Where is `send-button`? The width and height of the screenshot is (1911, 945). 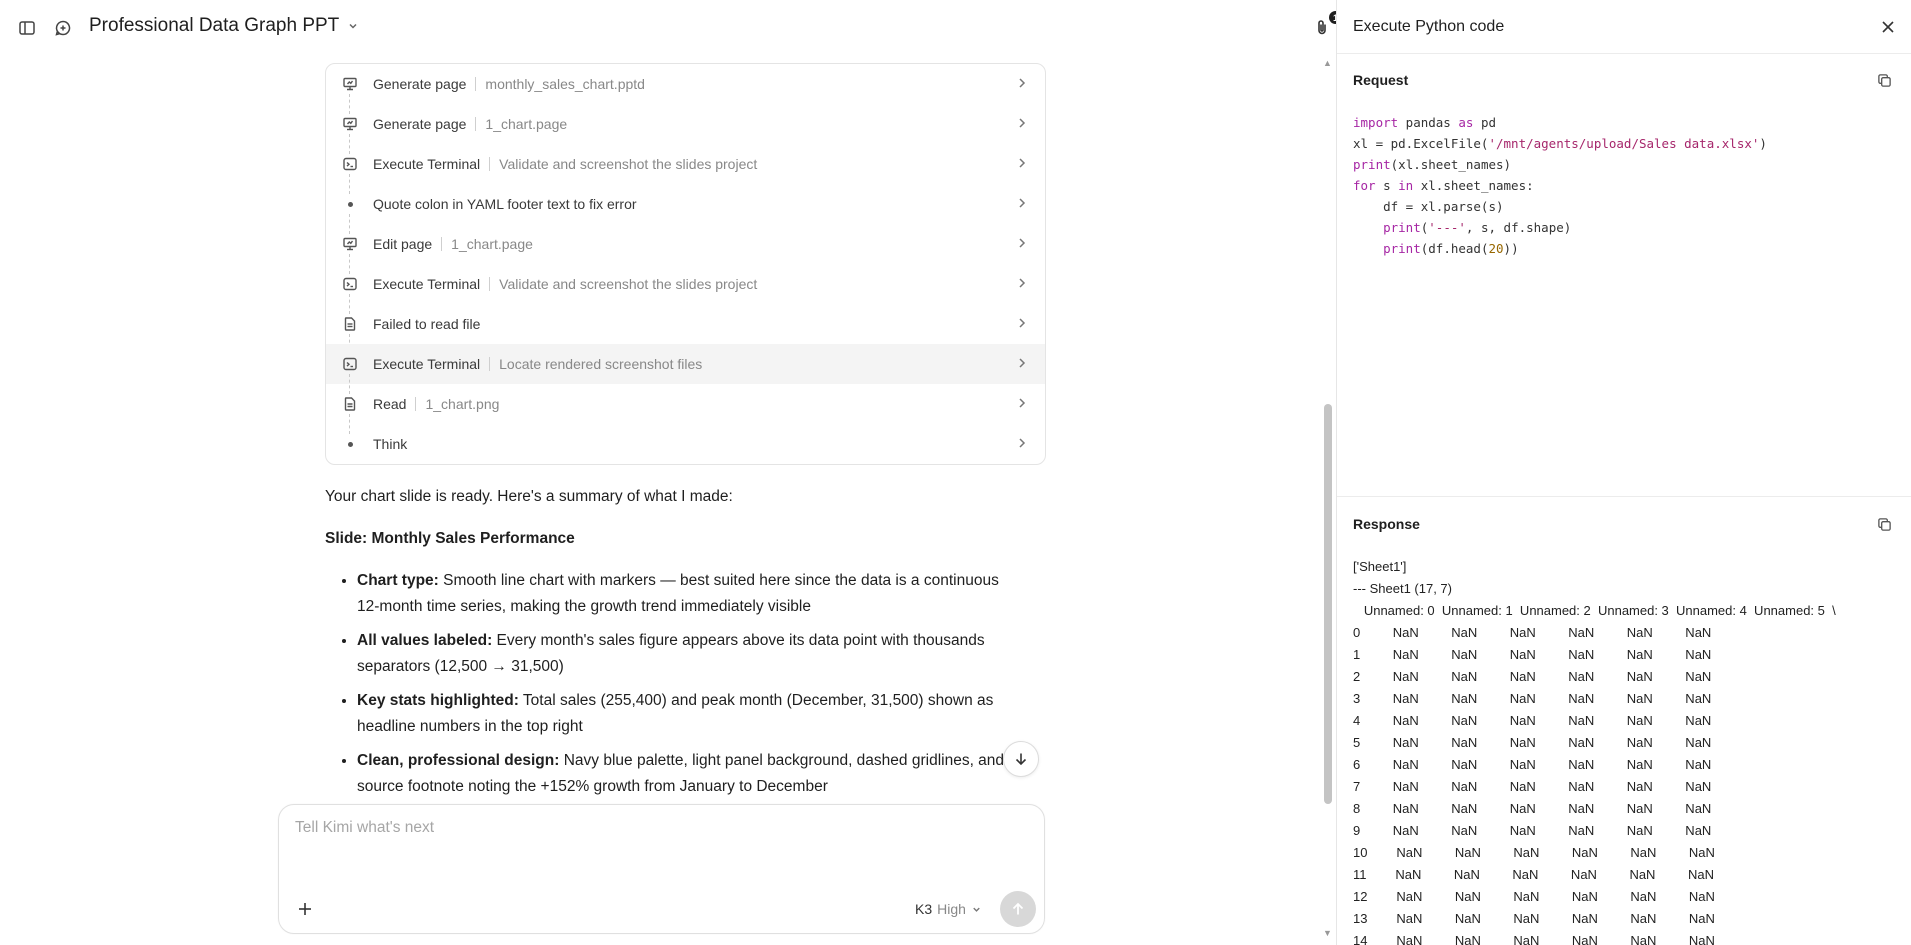
send-button is located at coordinates (1018, 909).